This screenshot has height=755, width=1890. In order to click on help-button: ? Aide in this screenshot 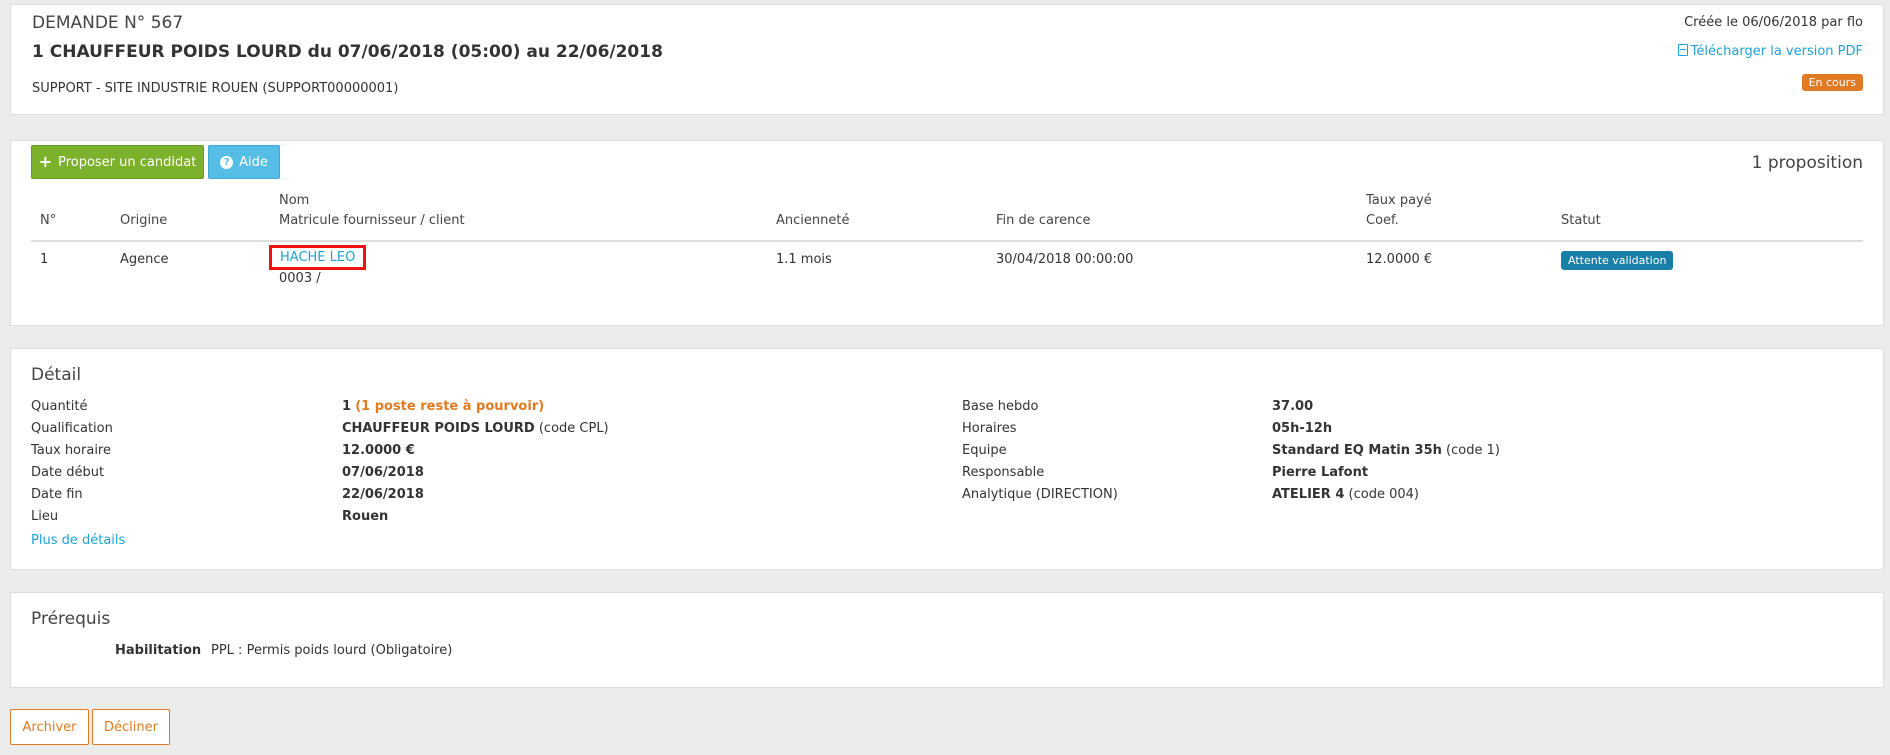, I will do `click(244, 162)`.